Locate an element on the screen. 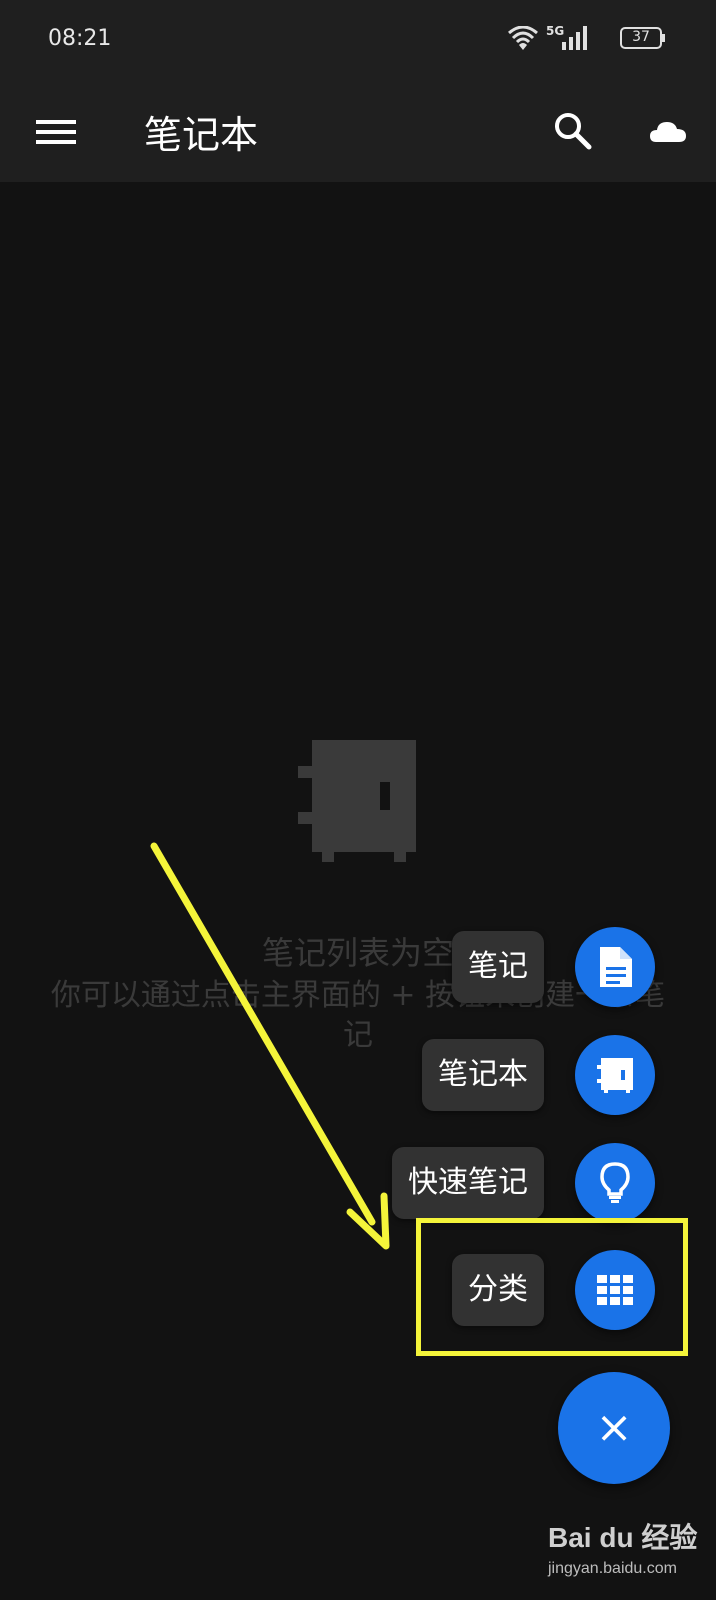  signal-icon: 5G is located at coordinates (568, 39).